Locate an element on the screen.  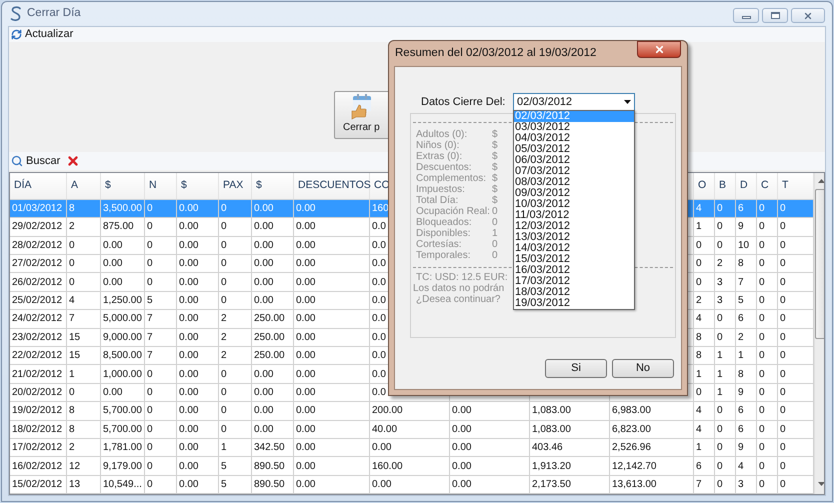
summary-label: Adultos (0): is located at coordinates (442, 134).